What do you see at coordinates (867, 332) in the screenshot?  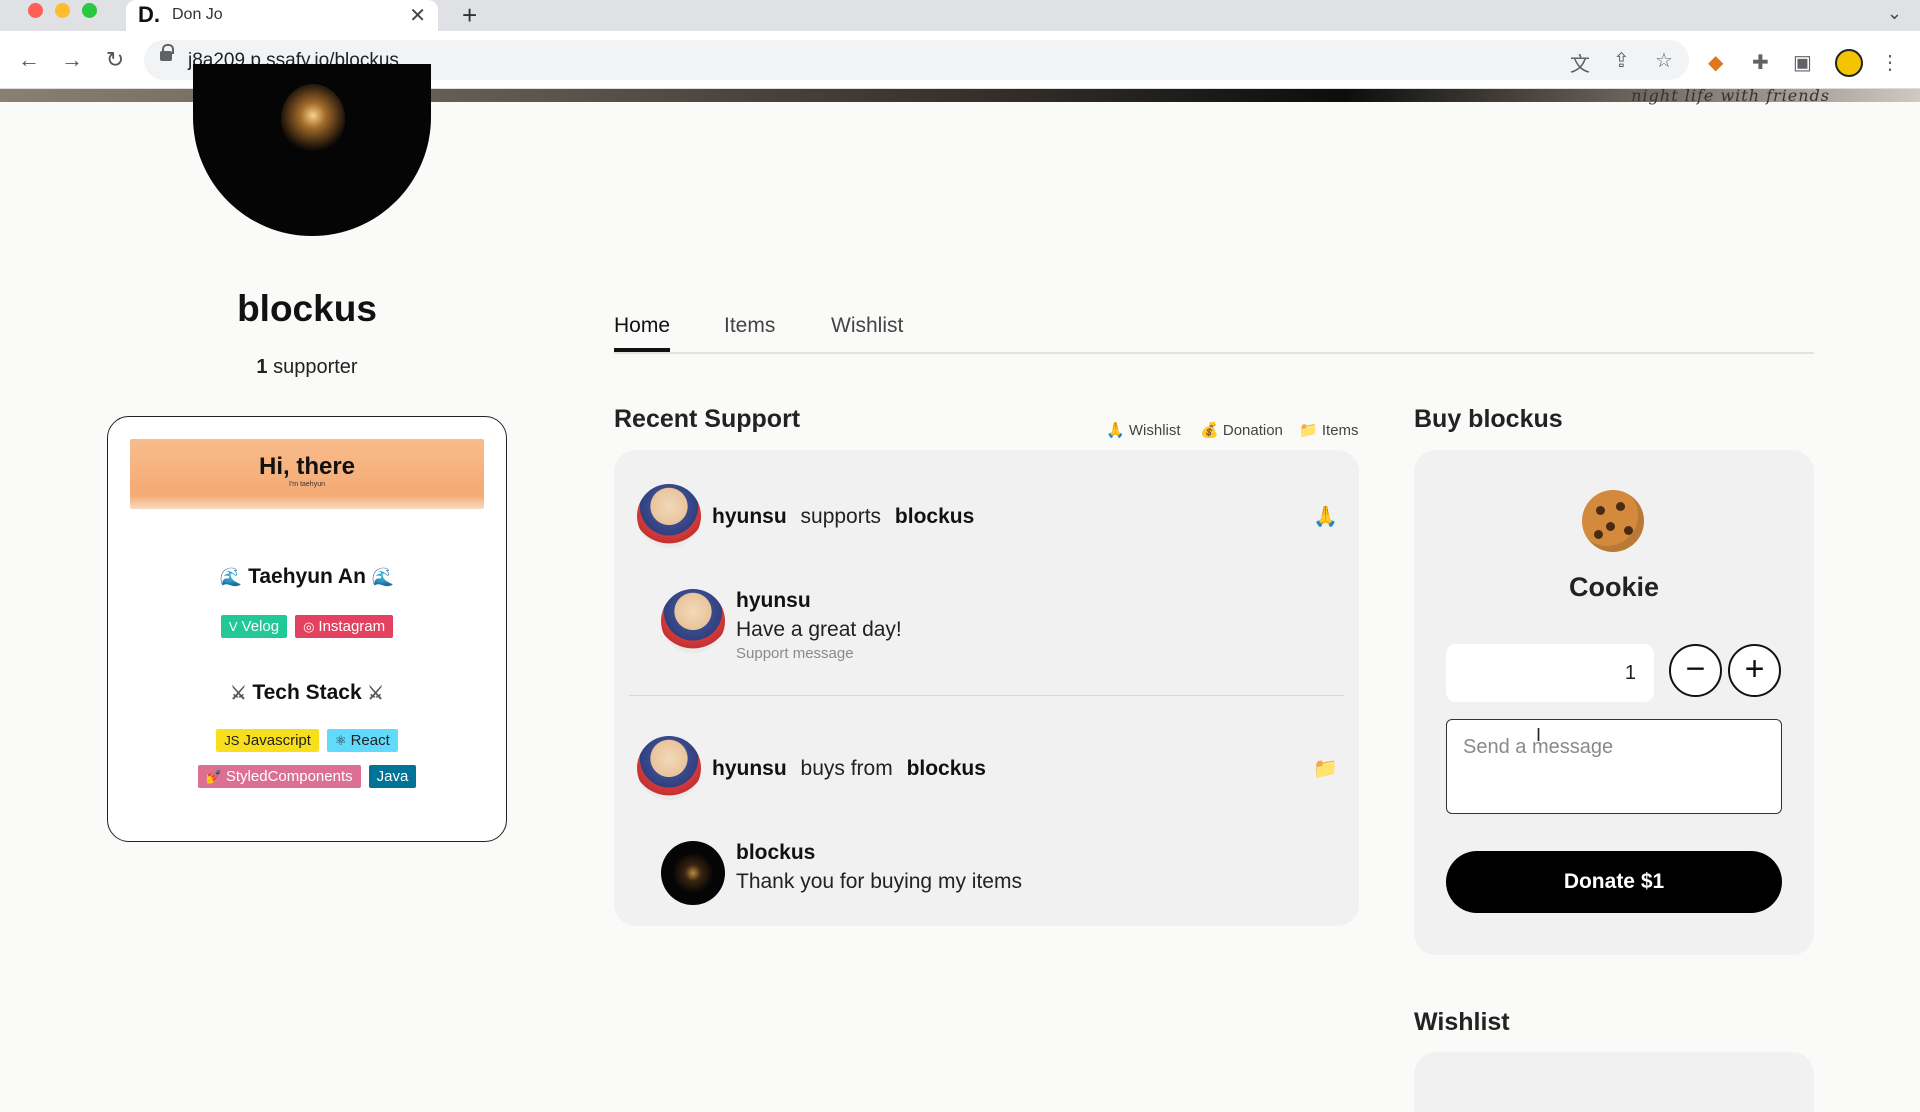 I see `tab-wishlist: Wishlist` at bounding box center [867, 332].